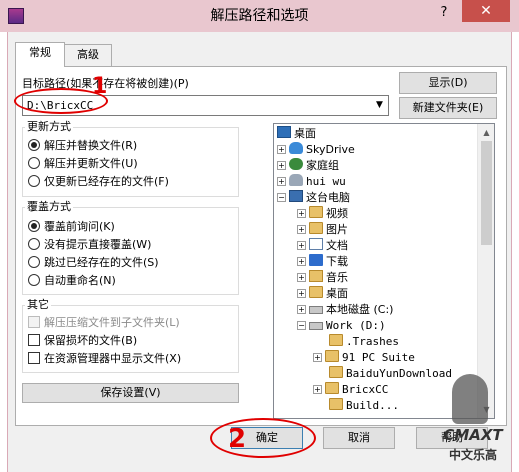  I want to click on radio-label: 解压并替换文件(R), so click(91, 145).